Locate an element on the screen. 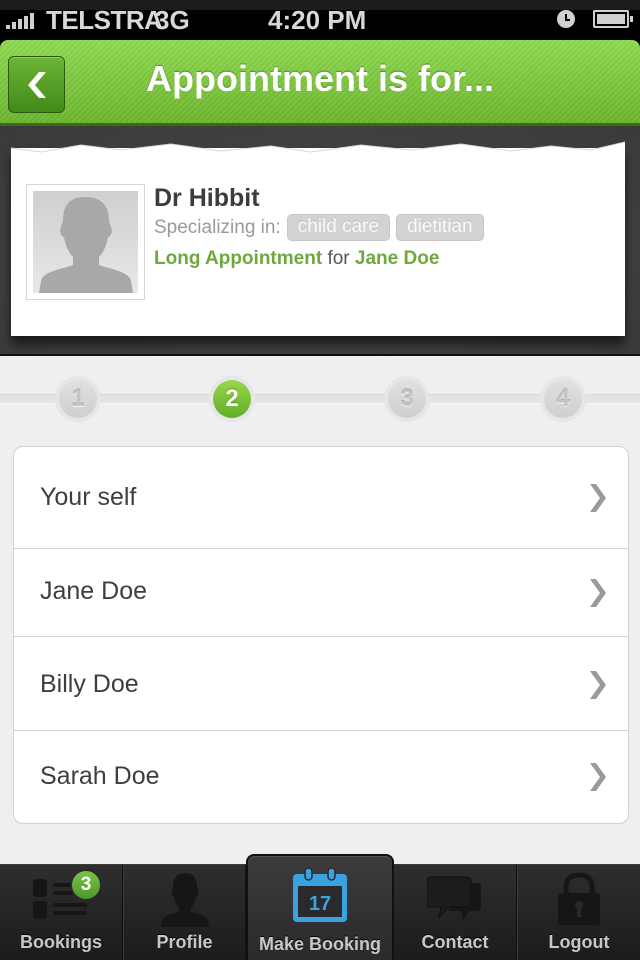 The image size is (640, 960). tab-logout: Logout is located at coordinates (579, 912).